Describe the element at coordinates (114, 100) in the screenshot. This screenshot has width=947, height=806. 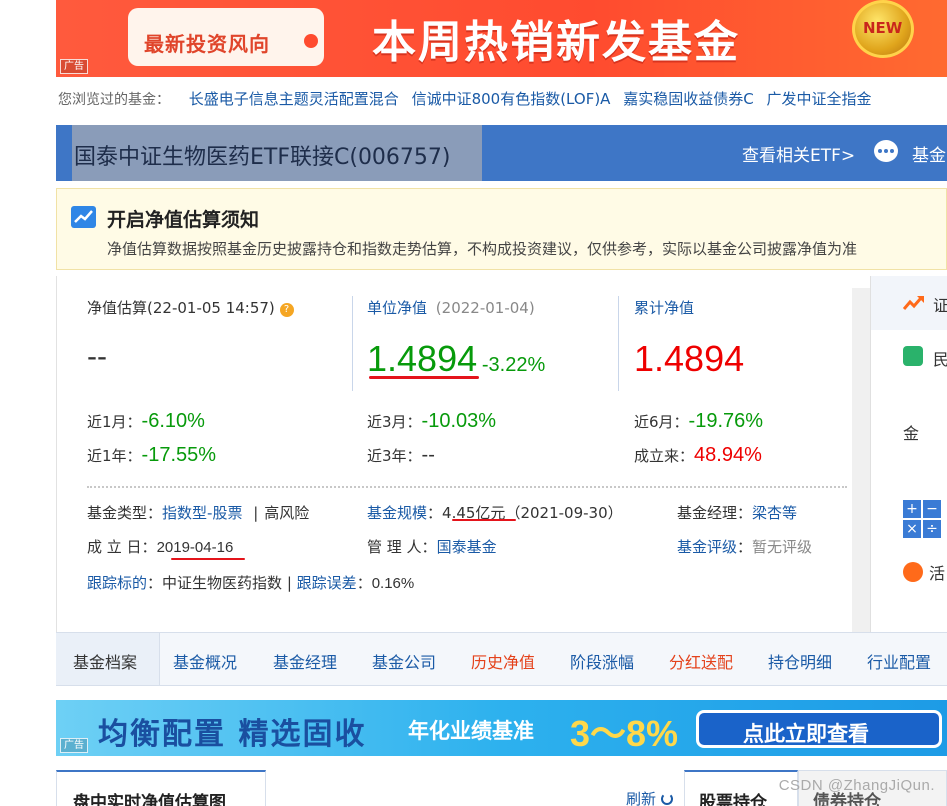
I see `recently-viewed-label: 您浏览过的基金：` at that location.